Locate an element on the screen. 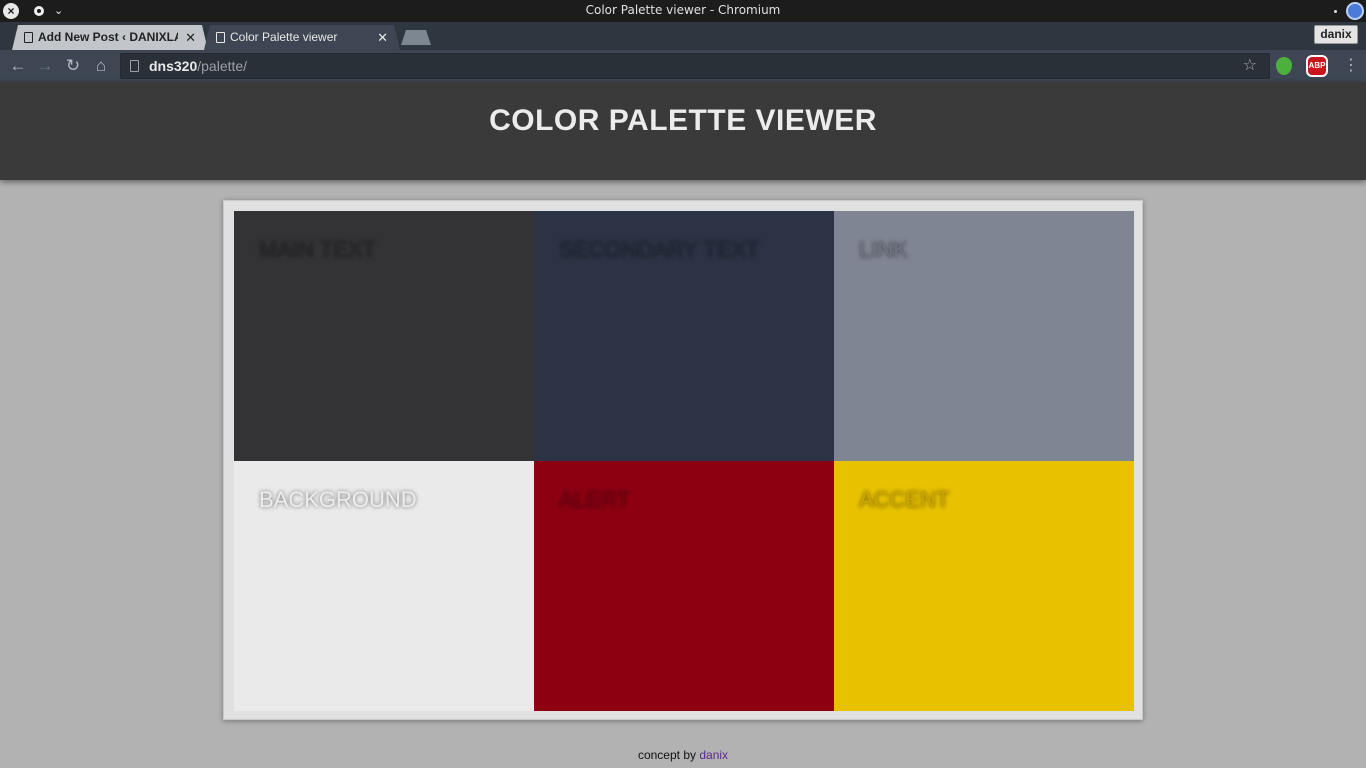 This screenshot has height=768, width=1366. footer-author-link: danix is located at coordinates (713, 755).